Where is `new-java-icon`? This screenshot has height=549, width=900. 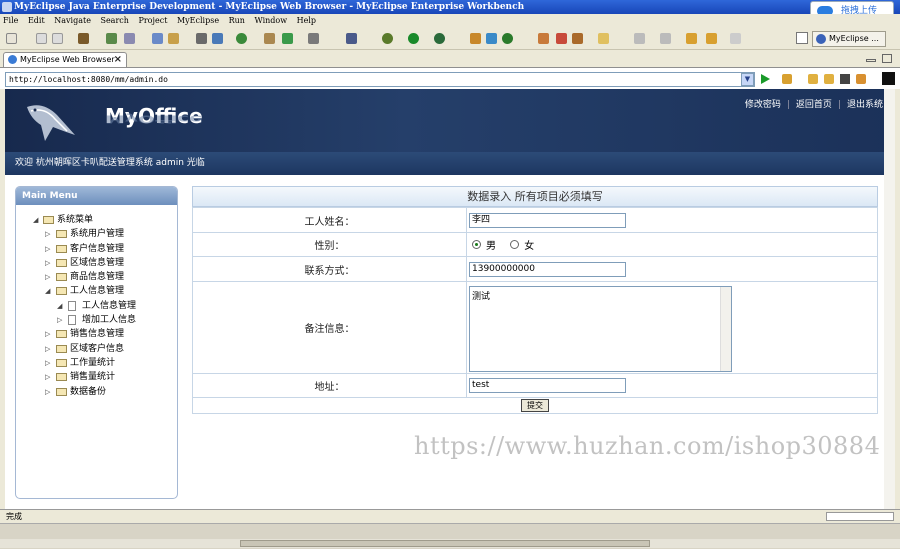 new-java-icon is located at coordinates (507, 38).